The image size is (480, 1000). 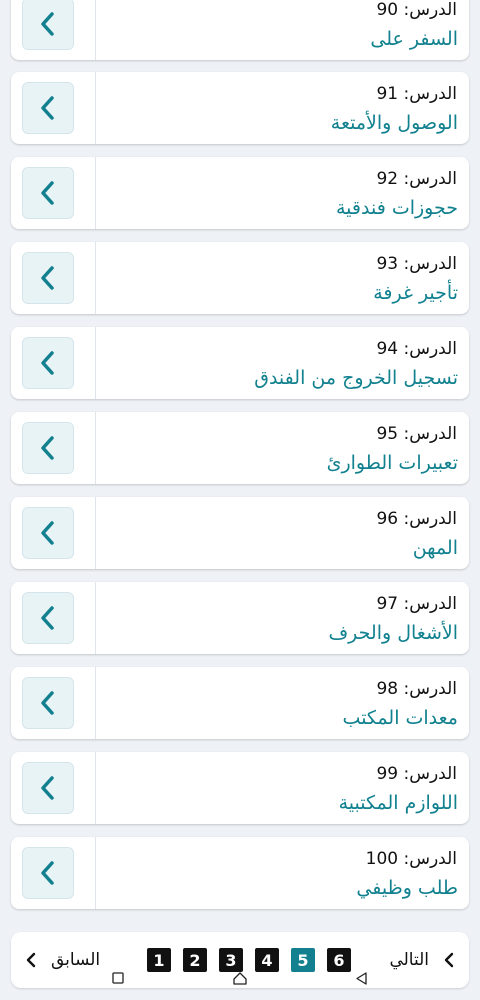 I want to click on lesson-card: الدرس: 97 الأشغال والحرف, so click(x=240, y=618).